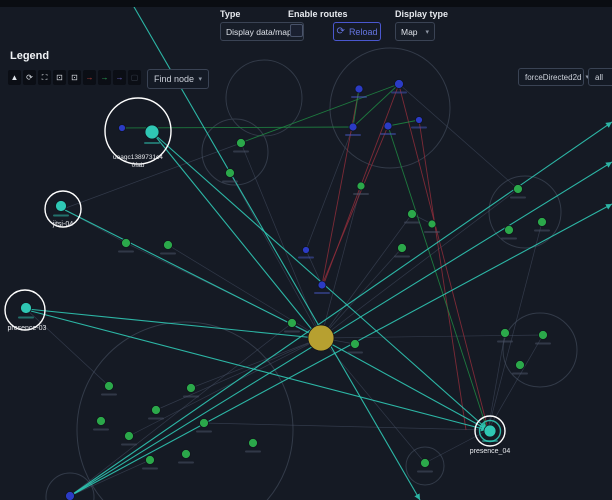 The image size is (612, 500). Describe the element at coordinates (138, 157) in the screenshot. I see `node-label: ueagc1389731c4` at that location.